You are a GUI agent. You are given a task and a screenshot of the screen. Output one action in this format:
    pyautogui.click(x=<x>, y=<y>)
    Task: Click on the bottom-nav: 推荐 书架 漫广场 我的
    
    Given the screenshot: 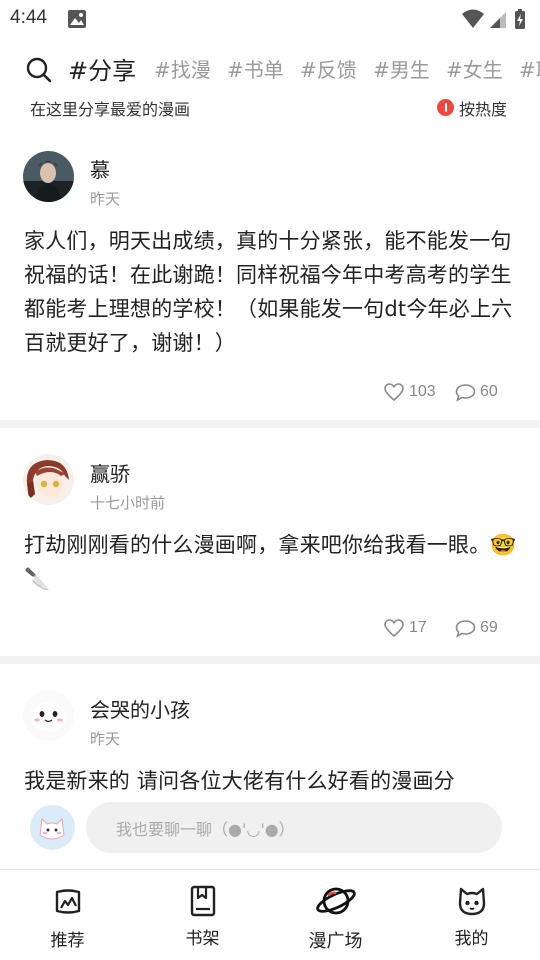 What is the action you would take?
    pyautogui.click(x=270, y=914)
    